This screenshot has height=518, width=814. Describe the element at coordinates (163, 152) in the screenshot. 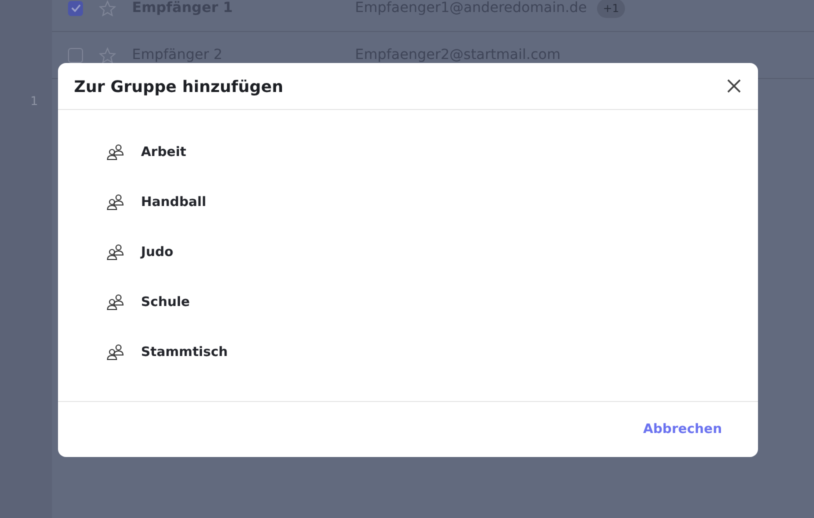

I see `group-name: Arbeit` at that location.